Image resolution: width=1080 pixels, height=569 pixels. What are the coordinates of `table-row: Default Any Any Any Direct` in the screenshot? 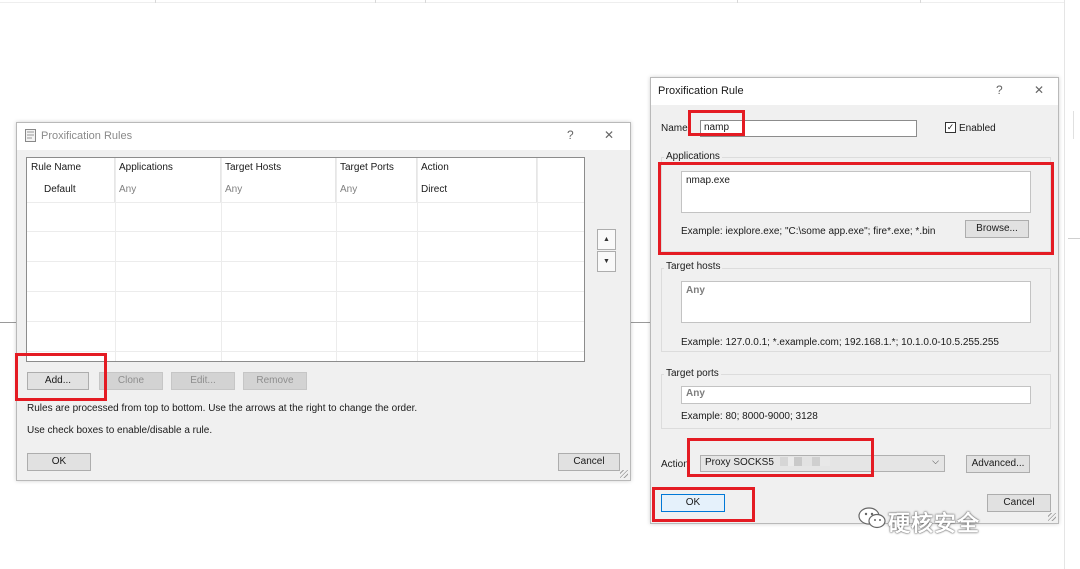 It's located at (282, 191).